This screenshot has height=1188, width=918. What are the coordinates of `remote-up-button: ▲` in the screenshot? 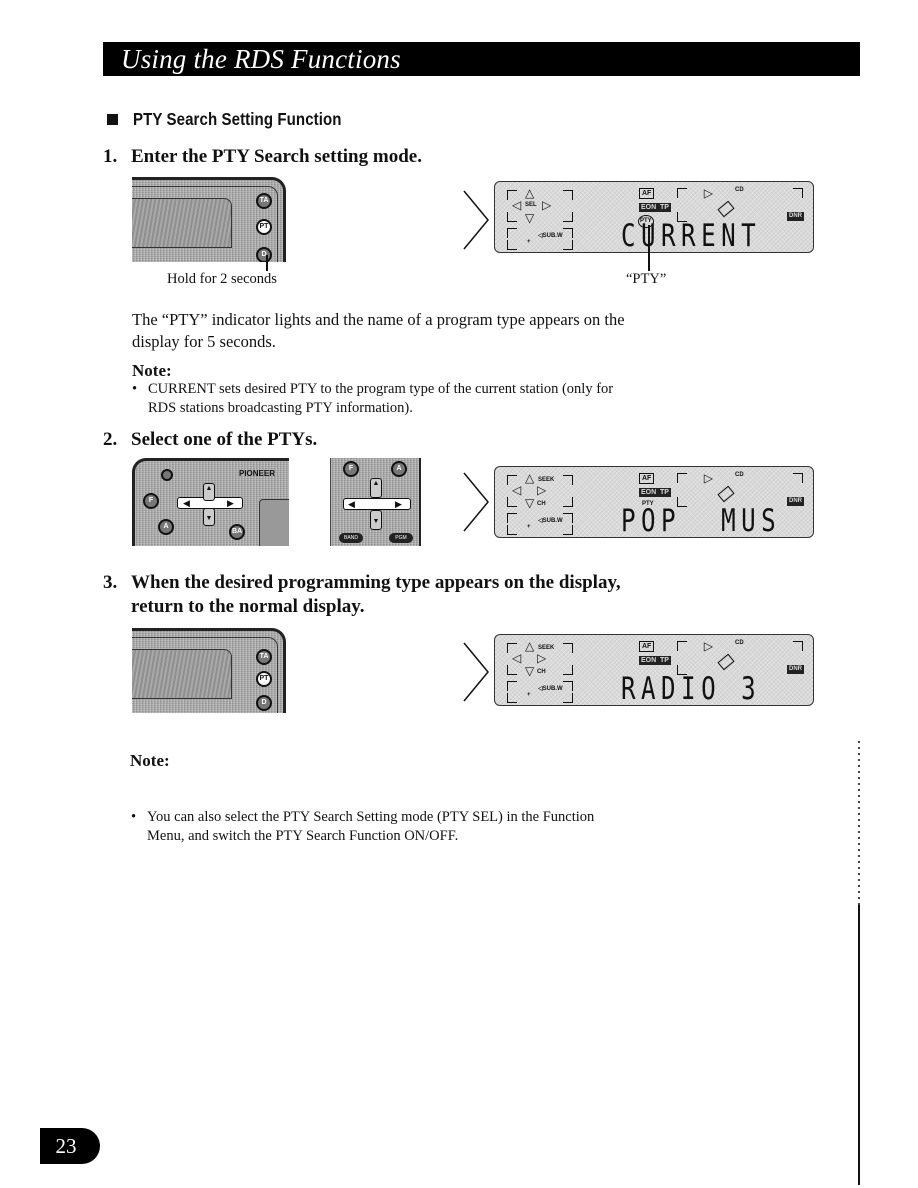 It's located at (376, 488).